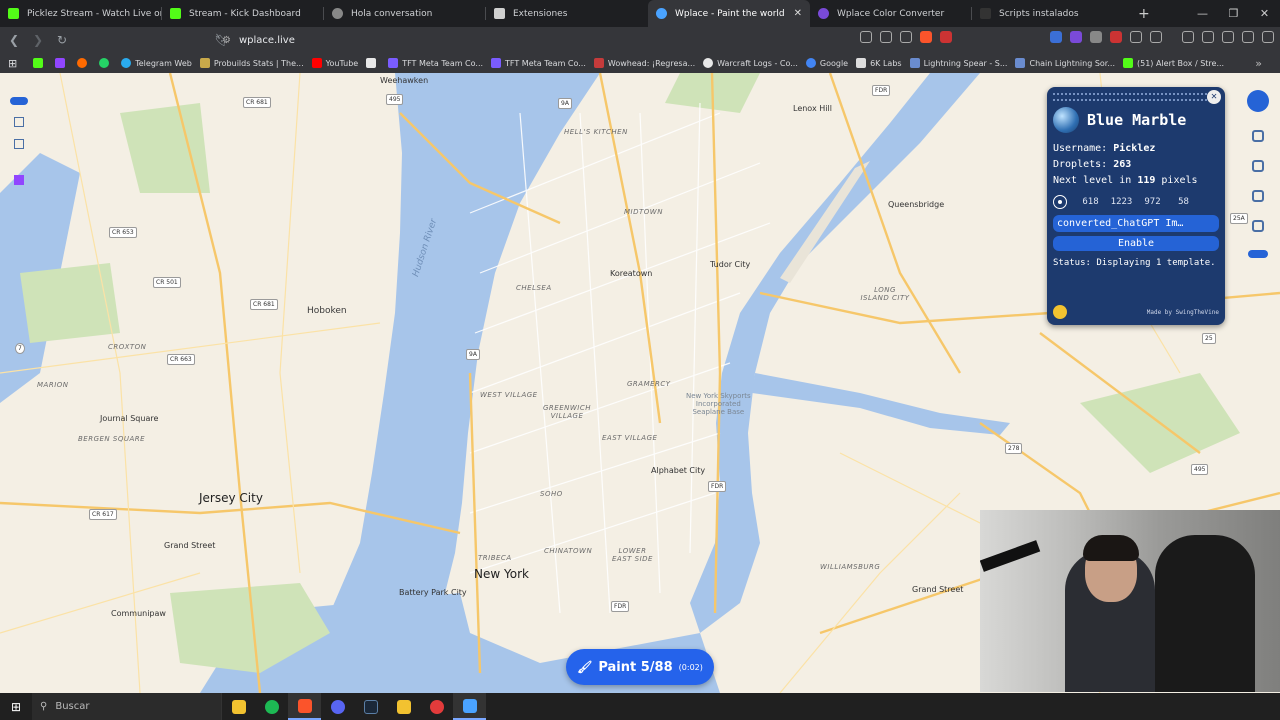  Describe the element at coordinates (13, 13) in the screenshot. I see `kick-icon` at that location.